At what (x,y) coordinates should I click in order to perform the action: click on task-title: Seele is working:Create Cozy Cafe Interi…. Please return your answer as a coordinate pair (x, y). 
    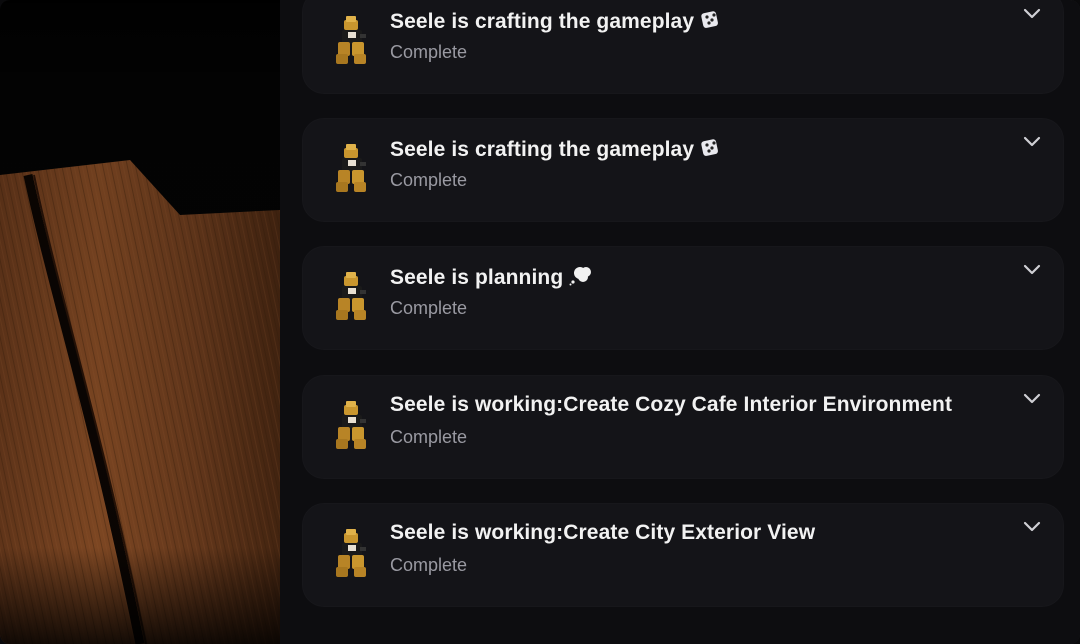
    Looking at the image, I should click on (671, 405).